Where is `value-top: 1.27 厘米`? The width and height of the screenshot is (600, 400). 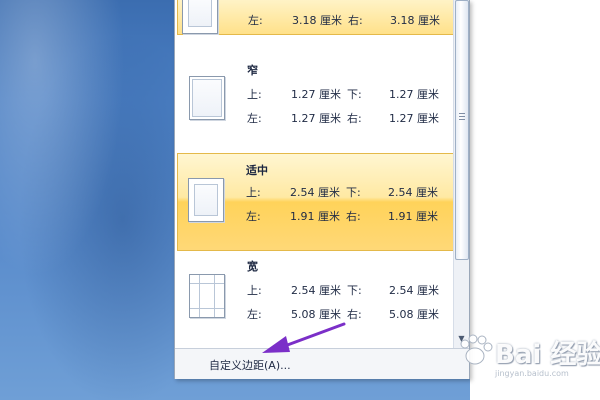
value-top: 1.27 厘米 is located at coordinates (316, 94).